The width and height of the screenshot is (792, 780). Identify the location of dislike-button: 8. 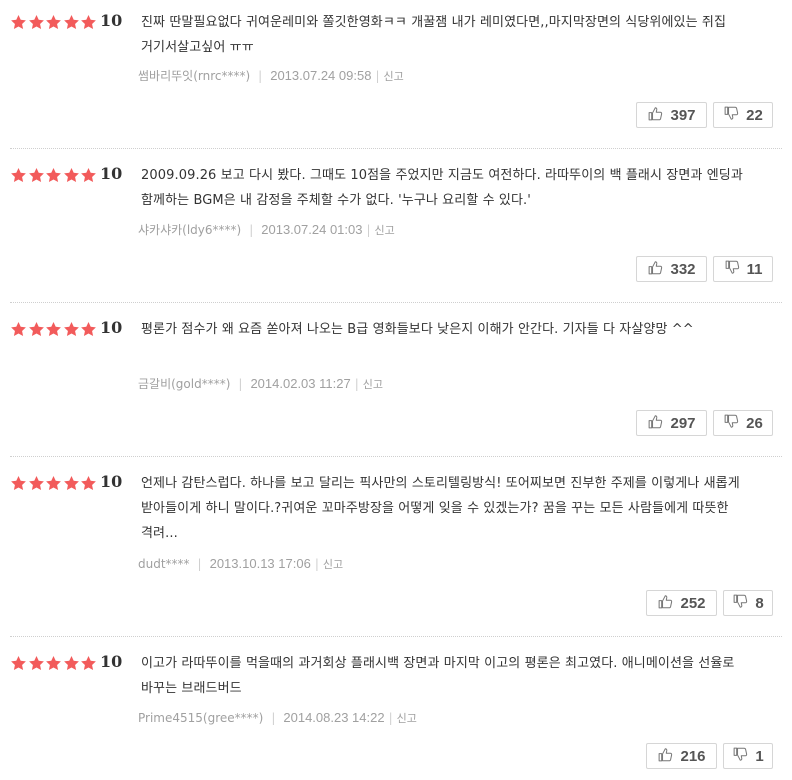
(748, 603).